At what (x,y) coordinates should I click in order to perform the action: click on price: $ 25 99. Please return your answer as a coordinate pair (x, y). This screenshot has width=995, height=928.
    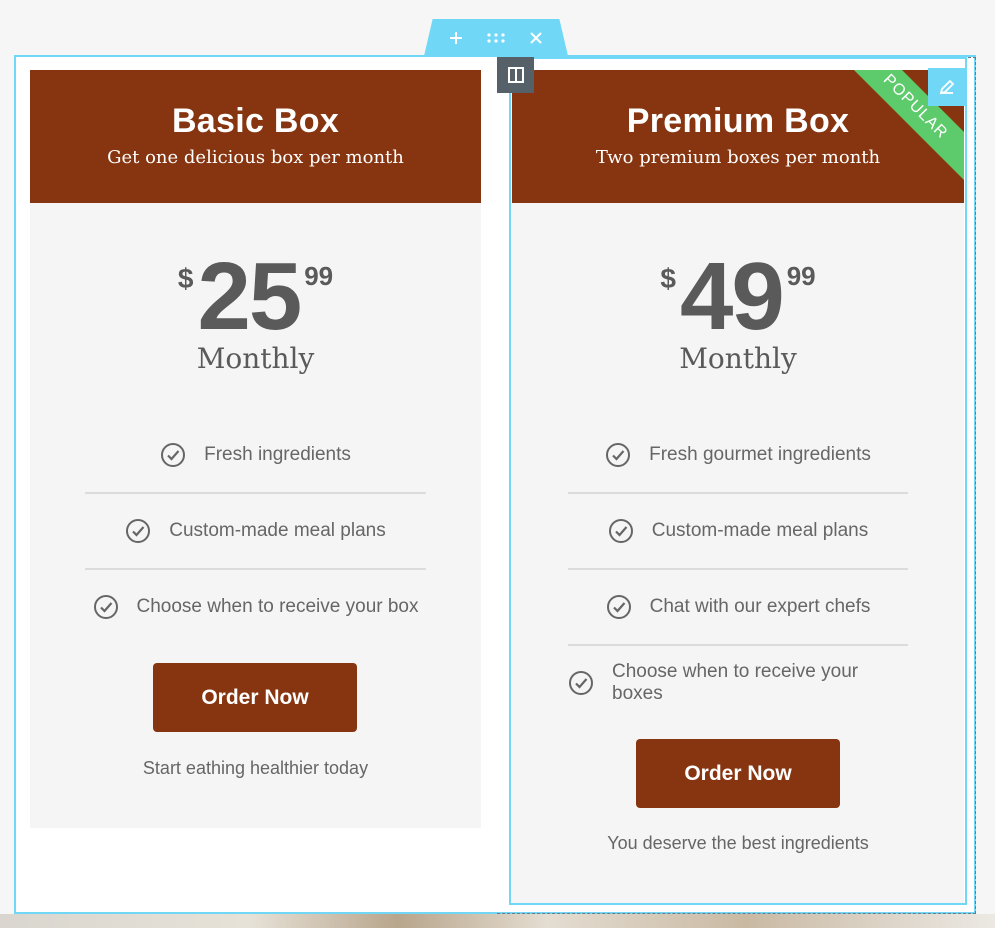
    Looking at the image, I should click on (255, 296).